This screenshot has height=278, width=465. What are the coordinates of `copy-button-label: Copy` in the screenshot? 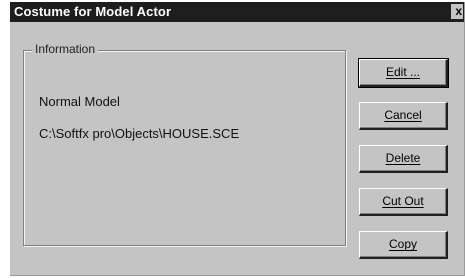 It's located at (402, 244).